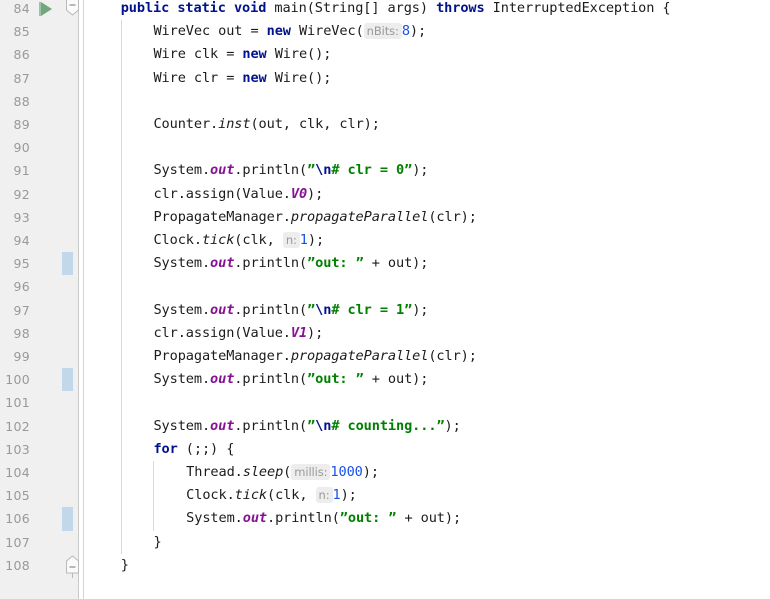 The width and height of the screenshot is (770, 599). I want to click on static-method-token: inst, so click(234, 124).